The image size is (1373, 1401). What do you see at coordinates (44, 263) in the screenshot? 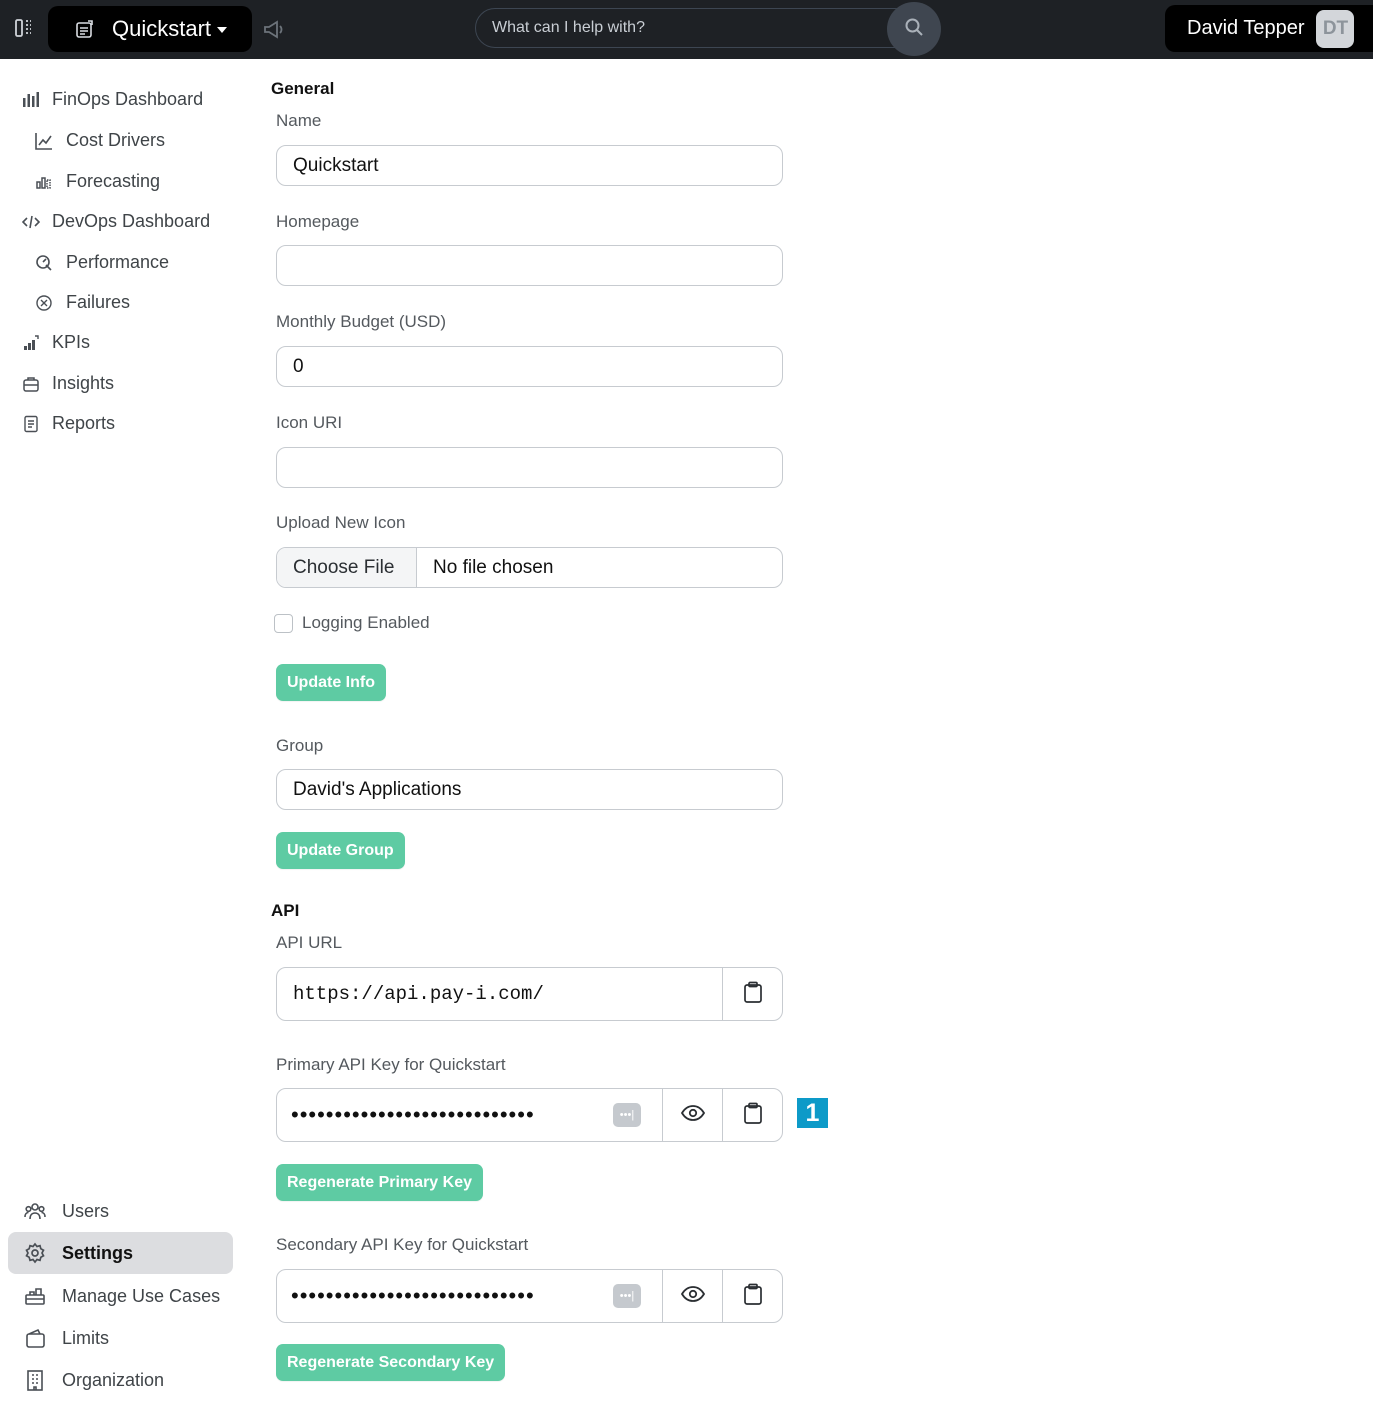
I see `speedometer-icon` at bounding box center [44, 263].